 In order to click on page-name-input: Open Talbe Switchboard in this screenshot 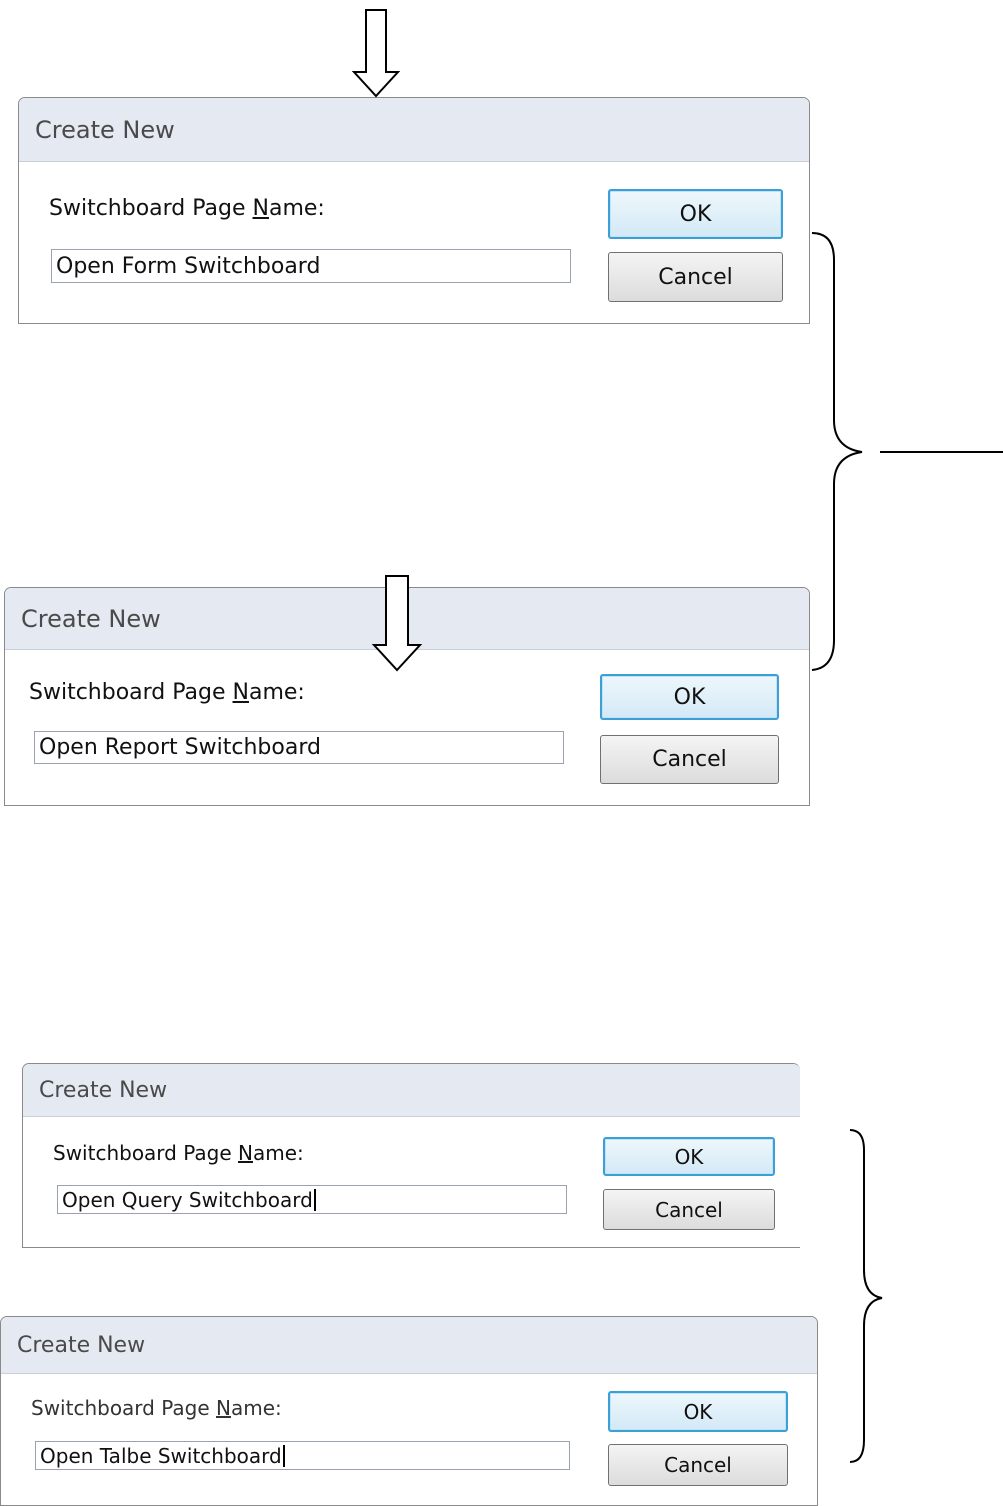, I will do `click(302, 1455)`.